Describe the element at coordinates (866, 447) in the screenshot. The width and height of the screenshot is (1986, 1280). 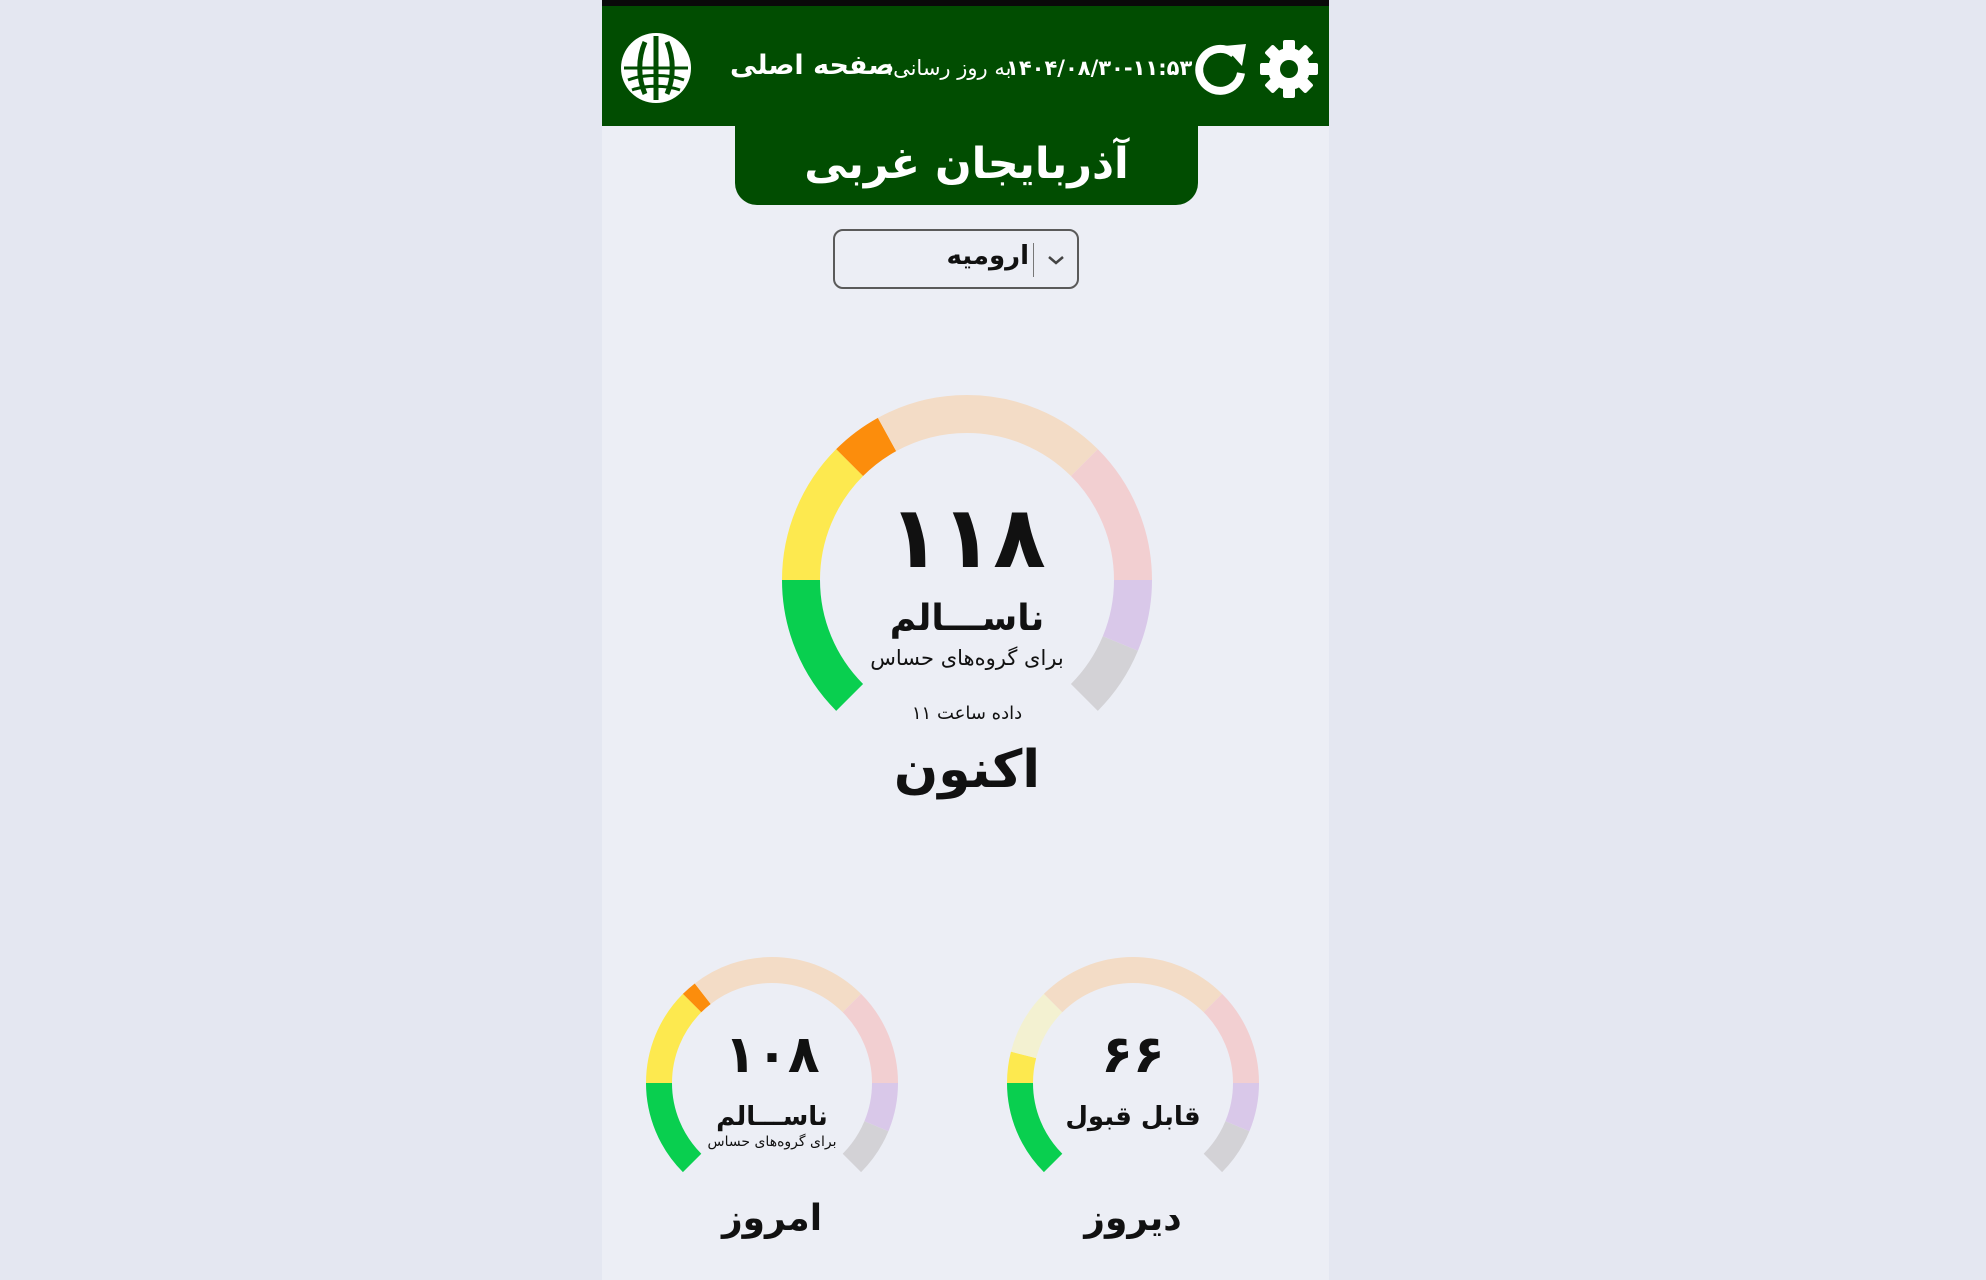
I see `gauge-now-band-sensitive-filled` at that location.